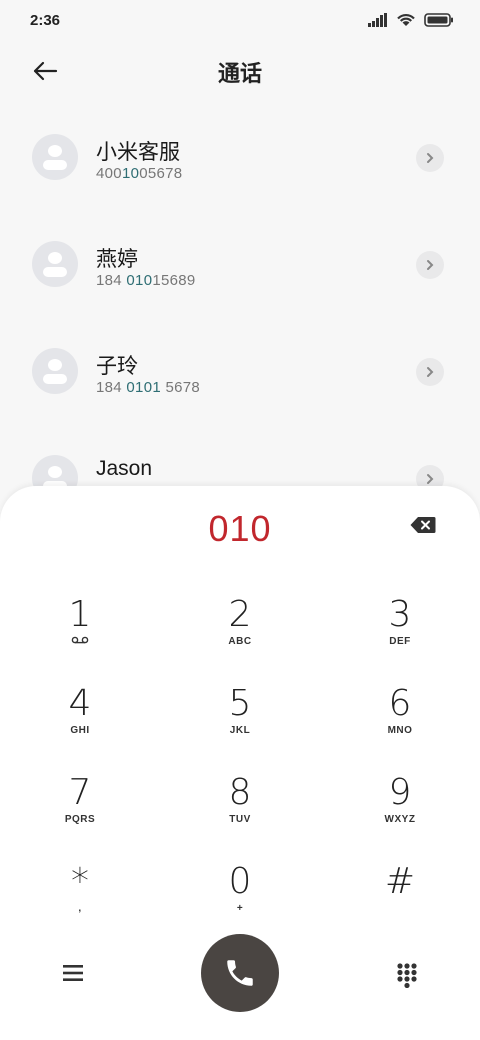 This screenshot has height=1040, width=480. Describe the element at coordinates (400, 814) in the screenshot. I see `key-9: 9 WXYZ` at that location.